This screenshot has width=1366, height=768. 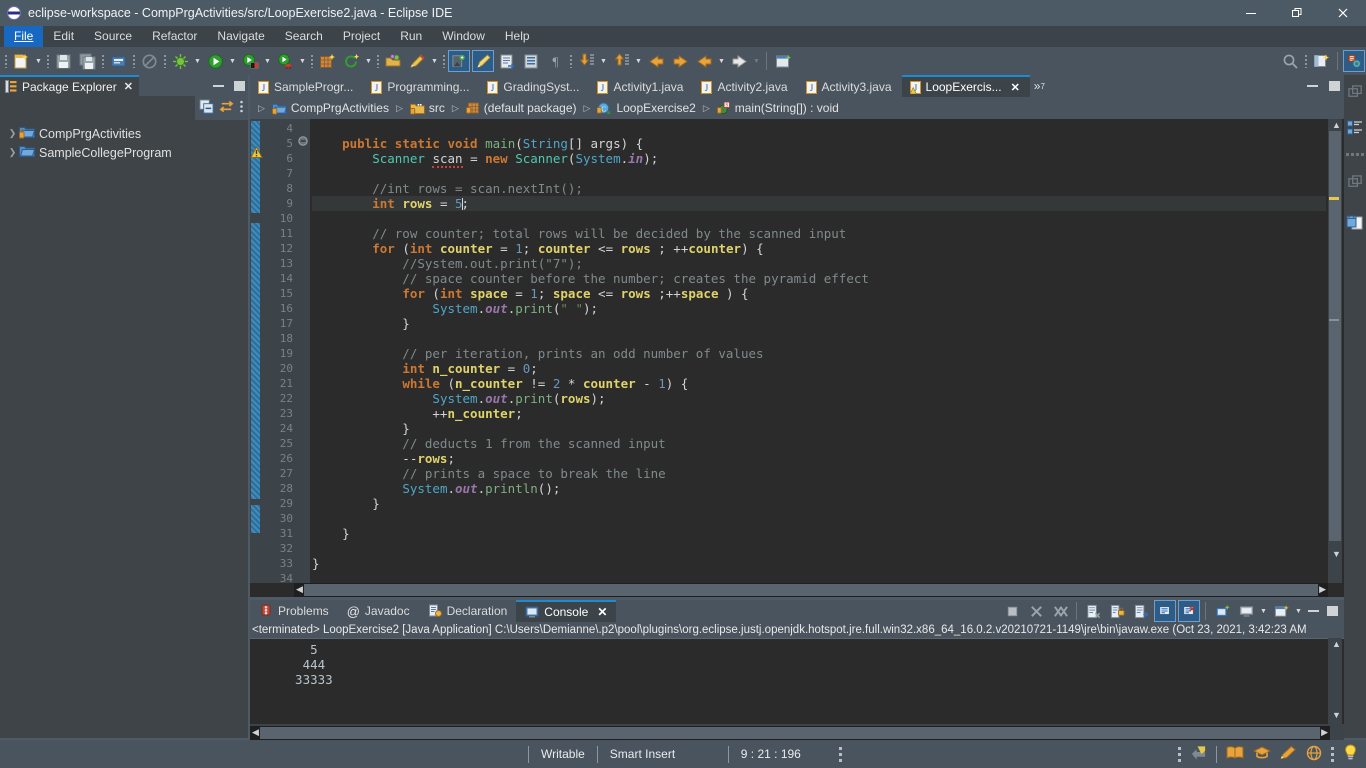 I want to click on next-annotation-icon, so click(x=459, y=61).